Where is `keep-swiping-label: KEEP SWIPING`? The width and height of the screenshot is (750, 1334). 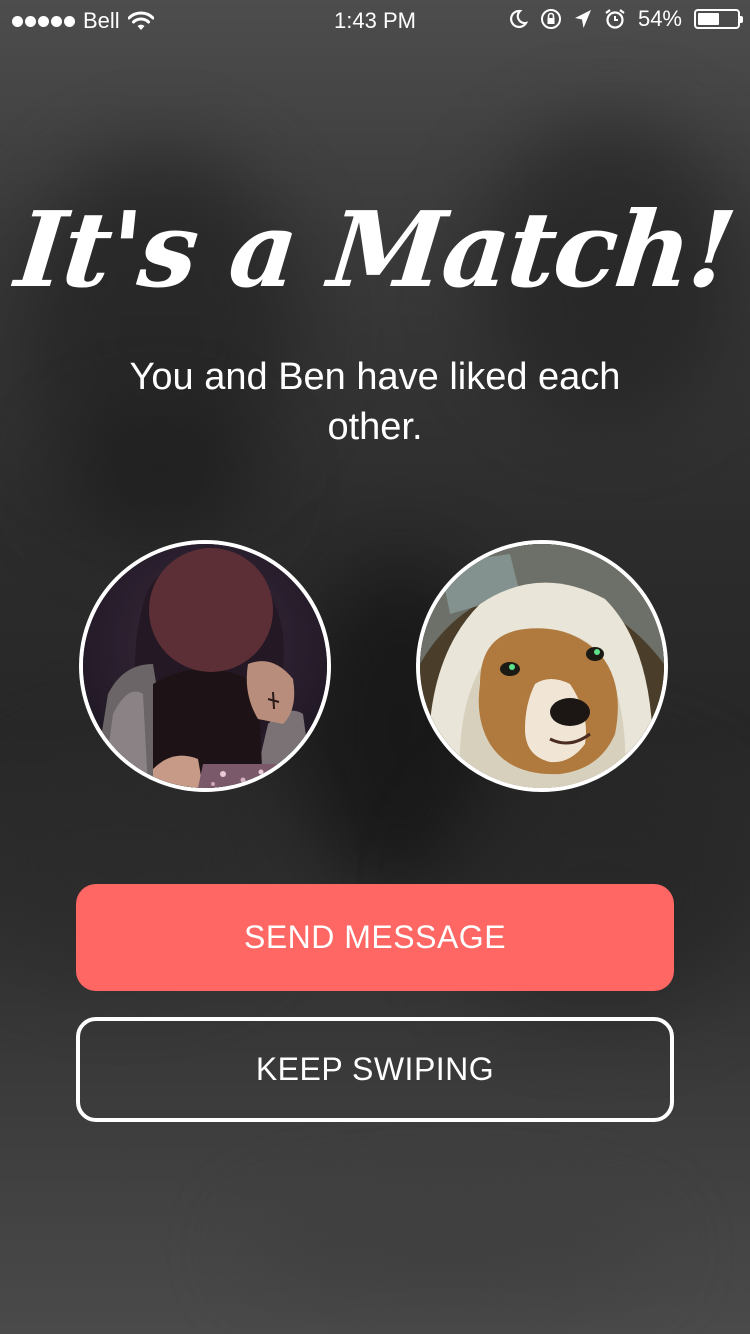 keep-swiping-label: KEEP SWIPING is located at coordinates (375, 1069).